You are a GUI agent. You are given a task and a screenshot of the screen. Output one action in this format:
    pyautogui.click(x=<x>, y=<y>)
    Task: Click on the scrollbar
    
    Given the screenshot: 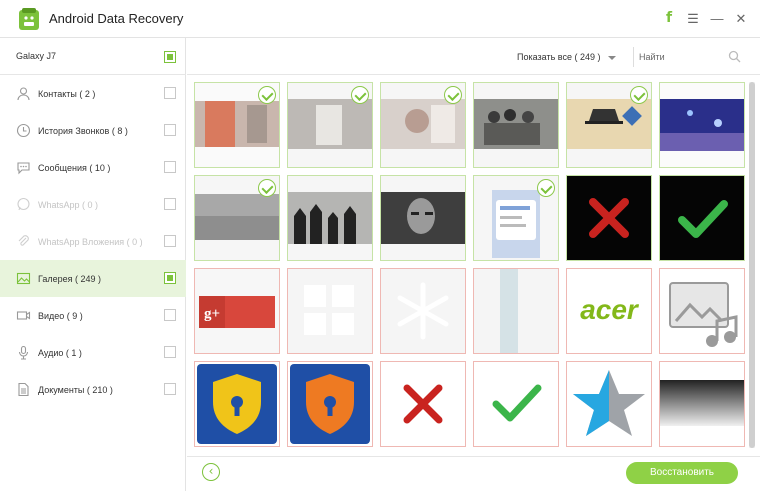 What is the action you would take?
    pyautogui.click(x=752, y=265)
    